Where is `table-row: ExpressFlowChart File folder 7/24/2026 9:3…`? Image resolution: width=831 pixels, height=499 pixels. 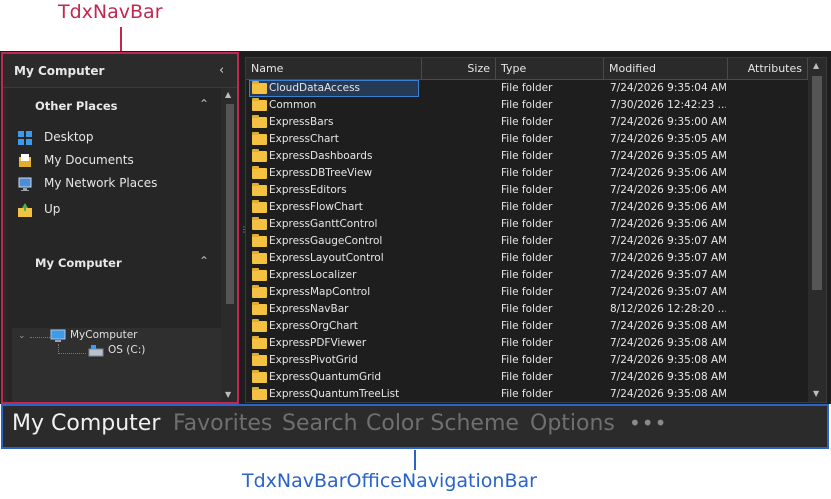
table-row: ExpressFlowChart File folder 7/24/2026 9:3… is located at coordinates (527, 207).